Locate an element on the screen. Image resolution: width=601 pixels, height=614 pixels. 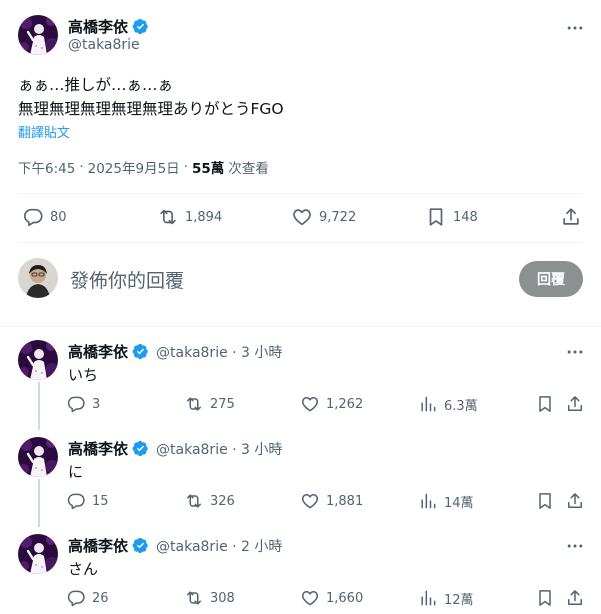
views-button: 14萬 is located at coordinates (446, 501).